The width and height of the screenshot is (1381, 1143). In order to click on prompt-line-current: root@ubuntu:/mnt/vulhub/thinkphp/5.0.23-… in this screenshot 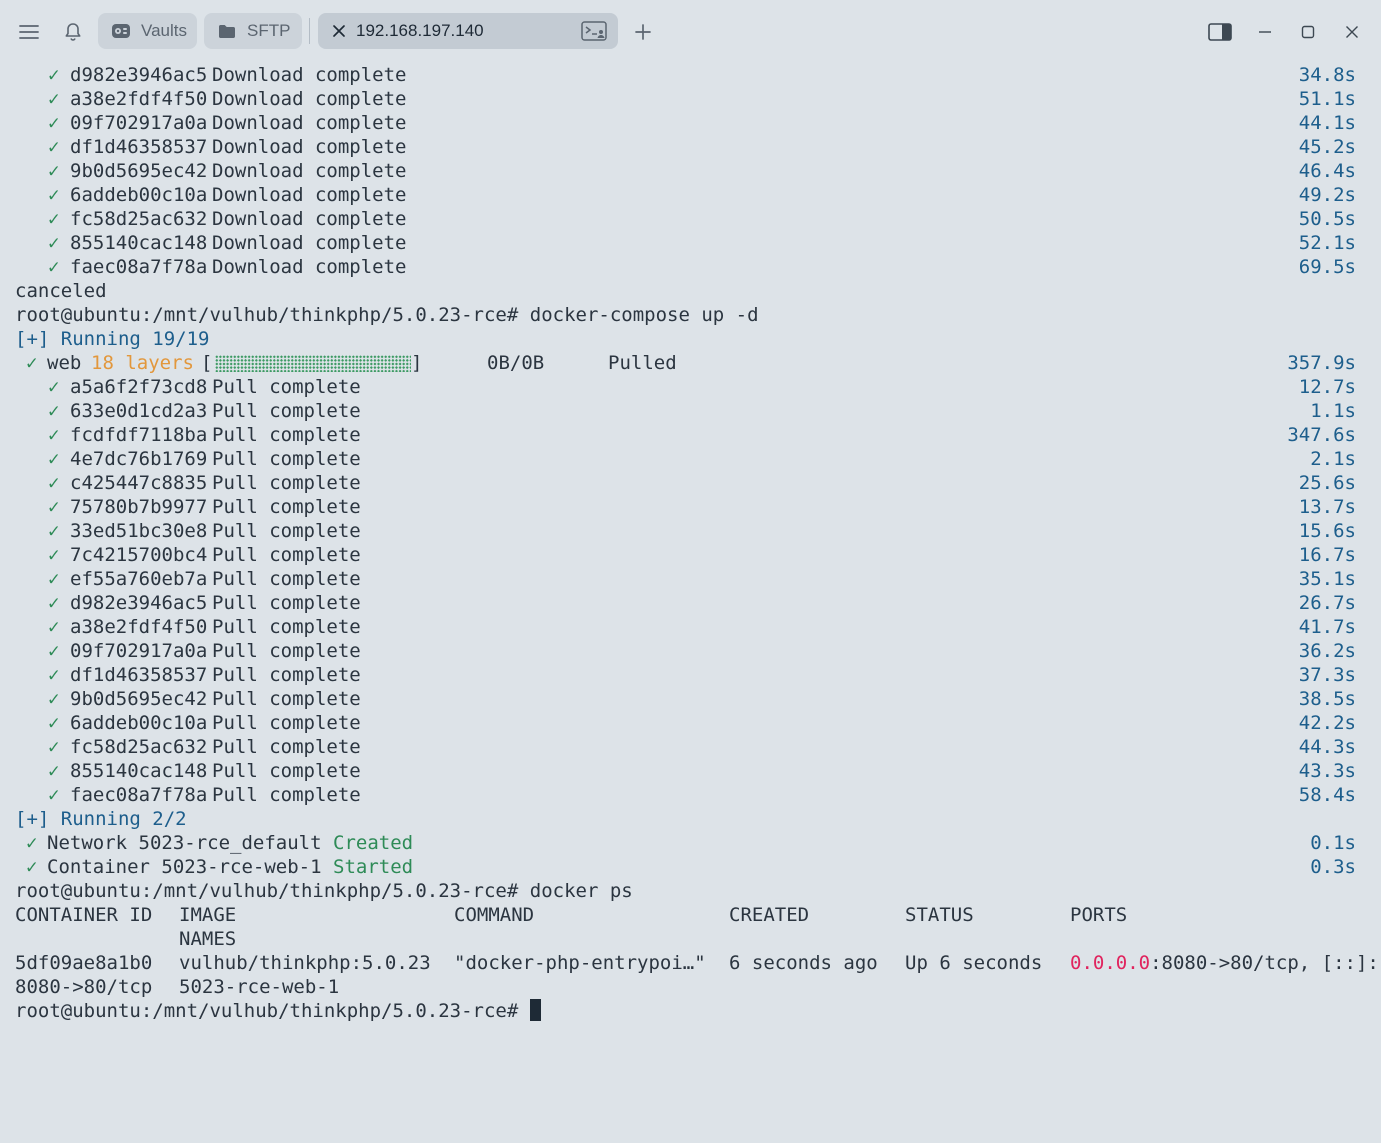, I will do `click(690, 1011)`.